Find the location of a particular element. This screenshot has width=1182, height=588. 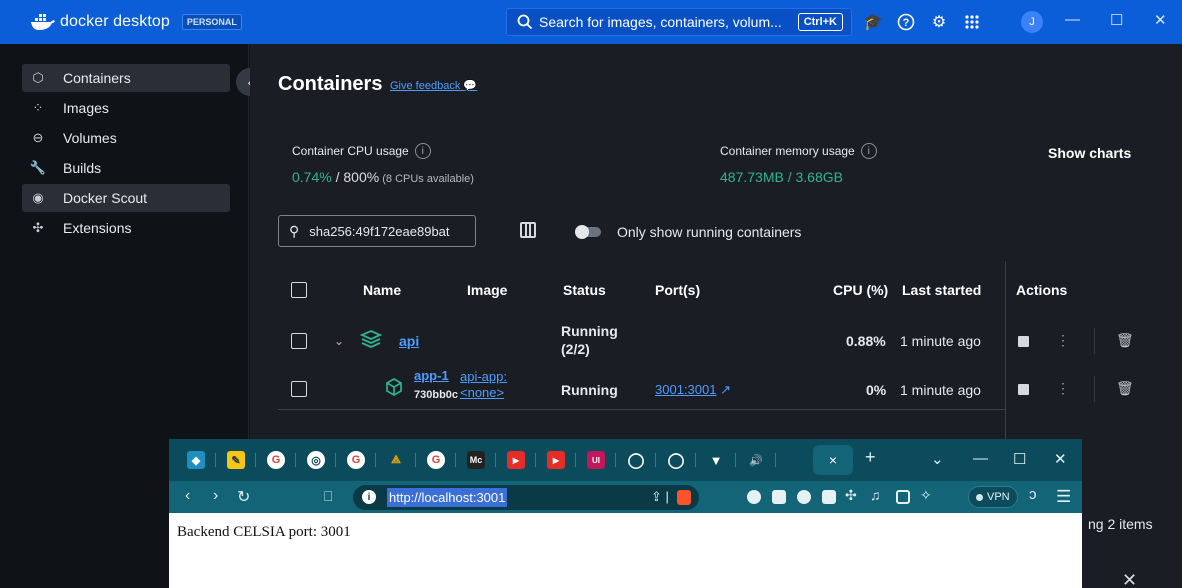

forward-icon: › is located at coordinates (215, 496).